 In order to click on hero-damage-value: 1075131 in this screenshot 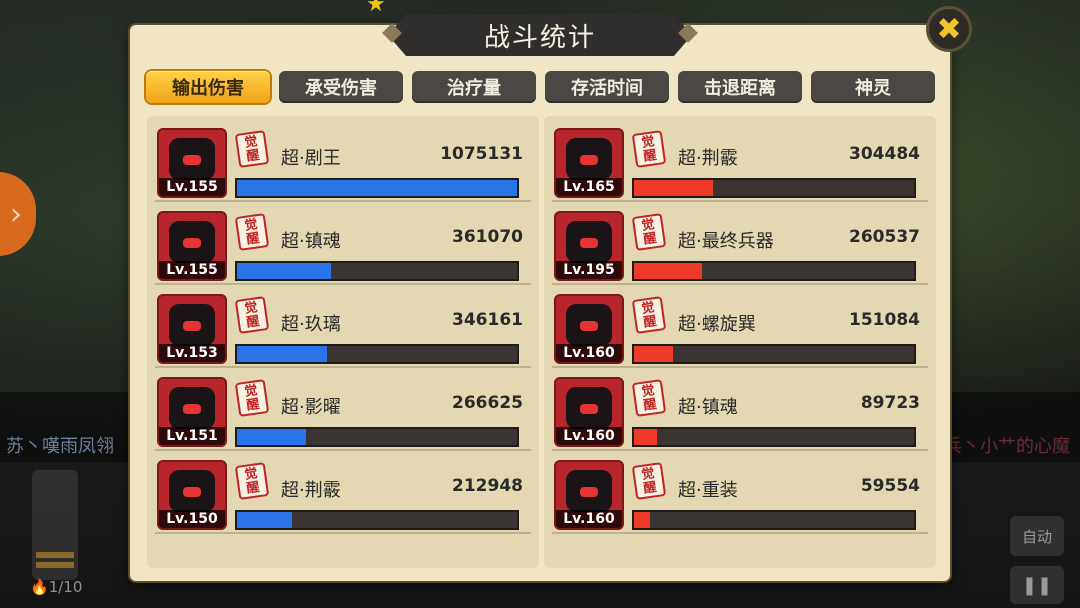, I will do `click(481, 154)`.